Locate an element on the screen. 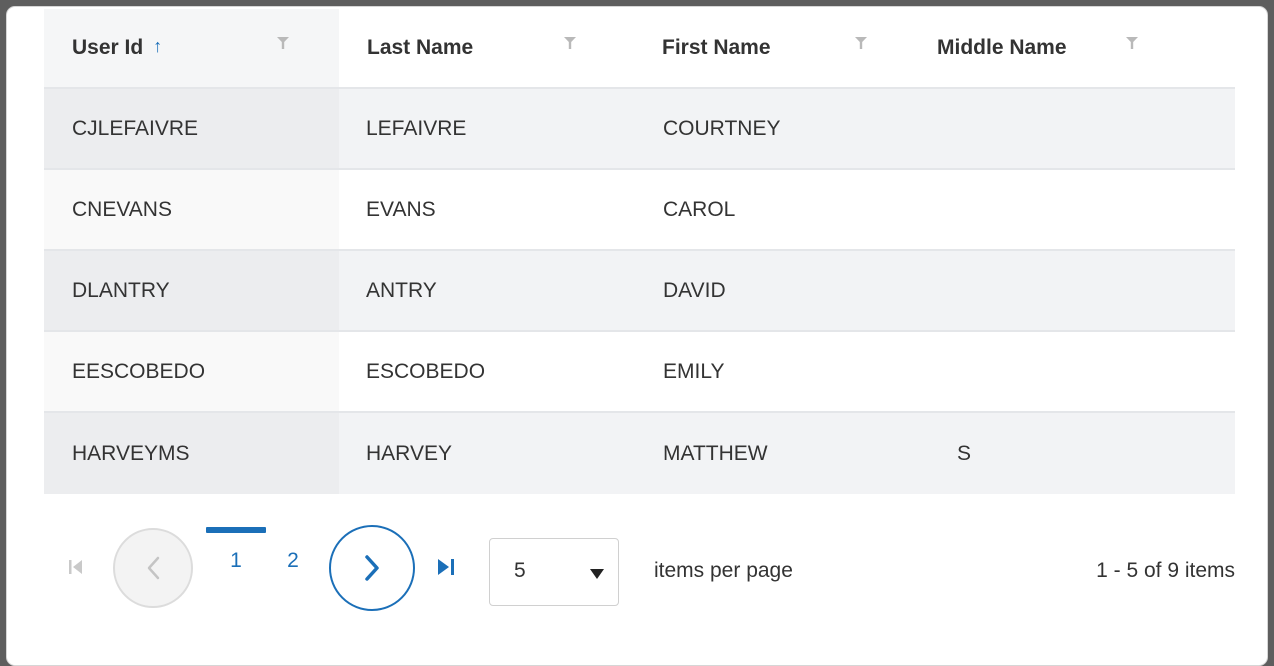 The image size is (1274, 666). cell-last-name: HARVEY is located at coordinates (409, 453).